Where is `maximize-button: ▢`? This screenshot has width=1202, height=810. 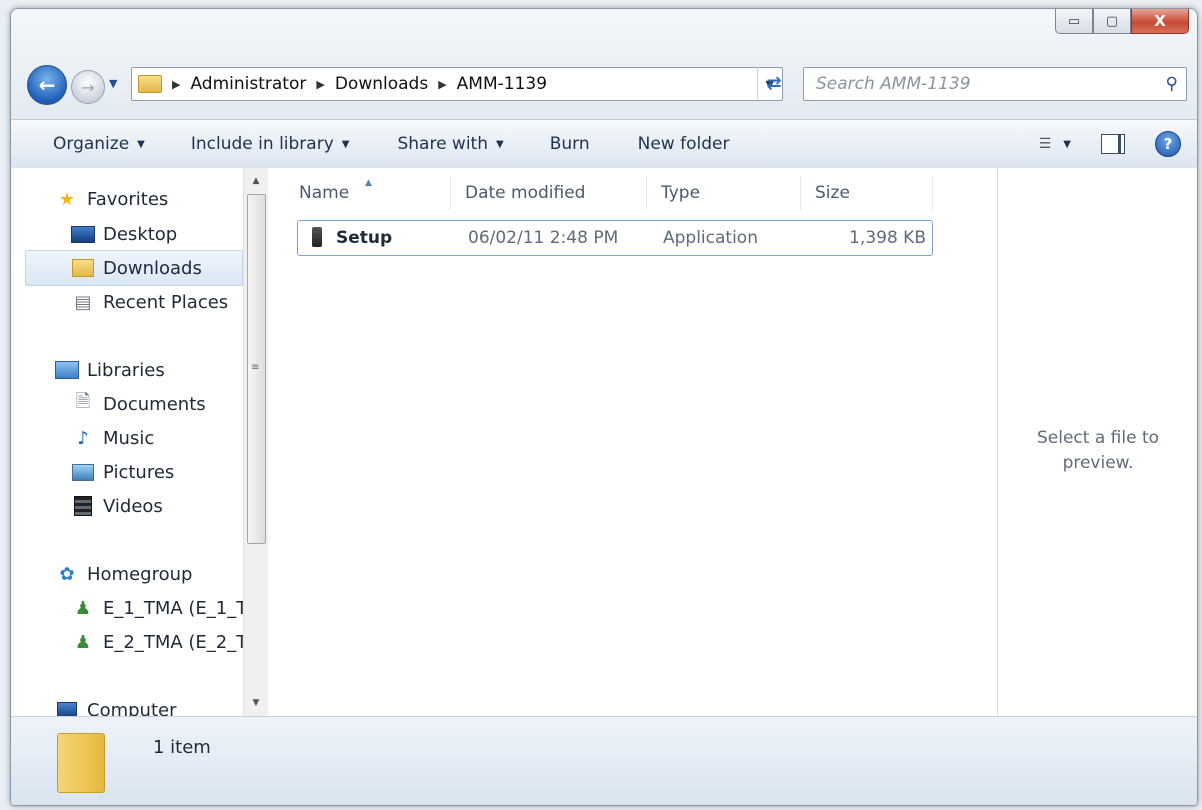 maximize-button: ▢ is located at coordinates (1112, 21).